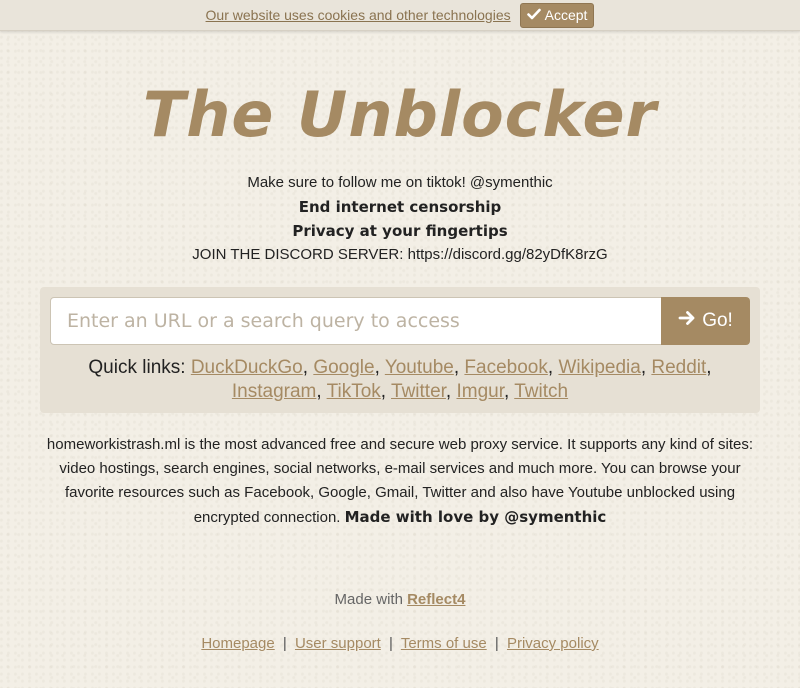 The width and height of the screenshot is (800, 688). I want to click on footer-link-terms: Terms of use, so click(444, 643).